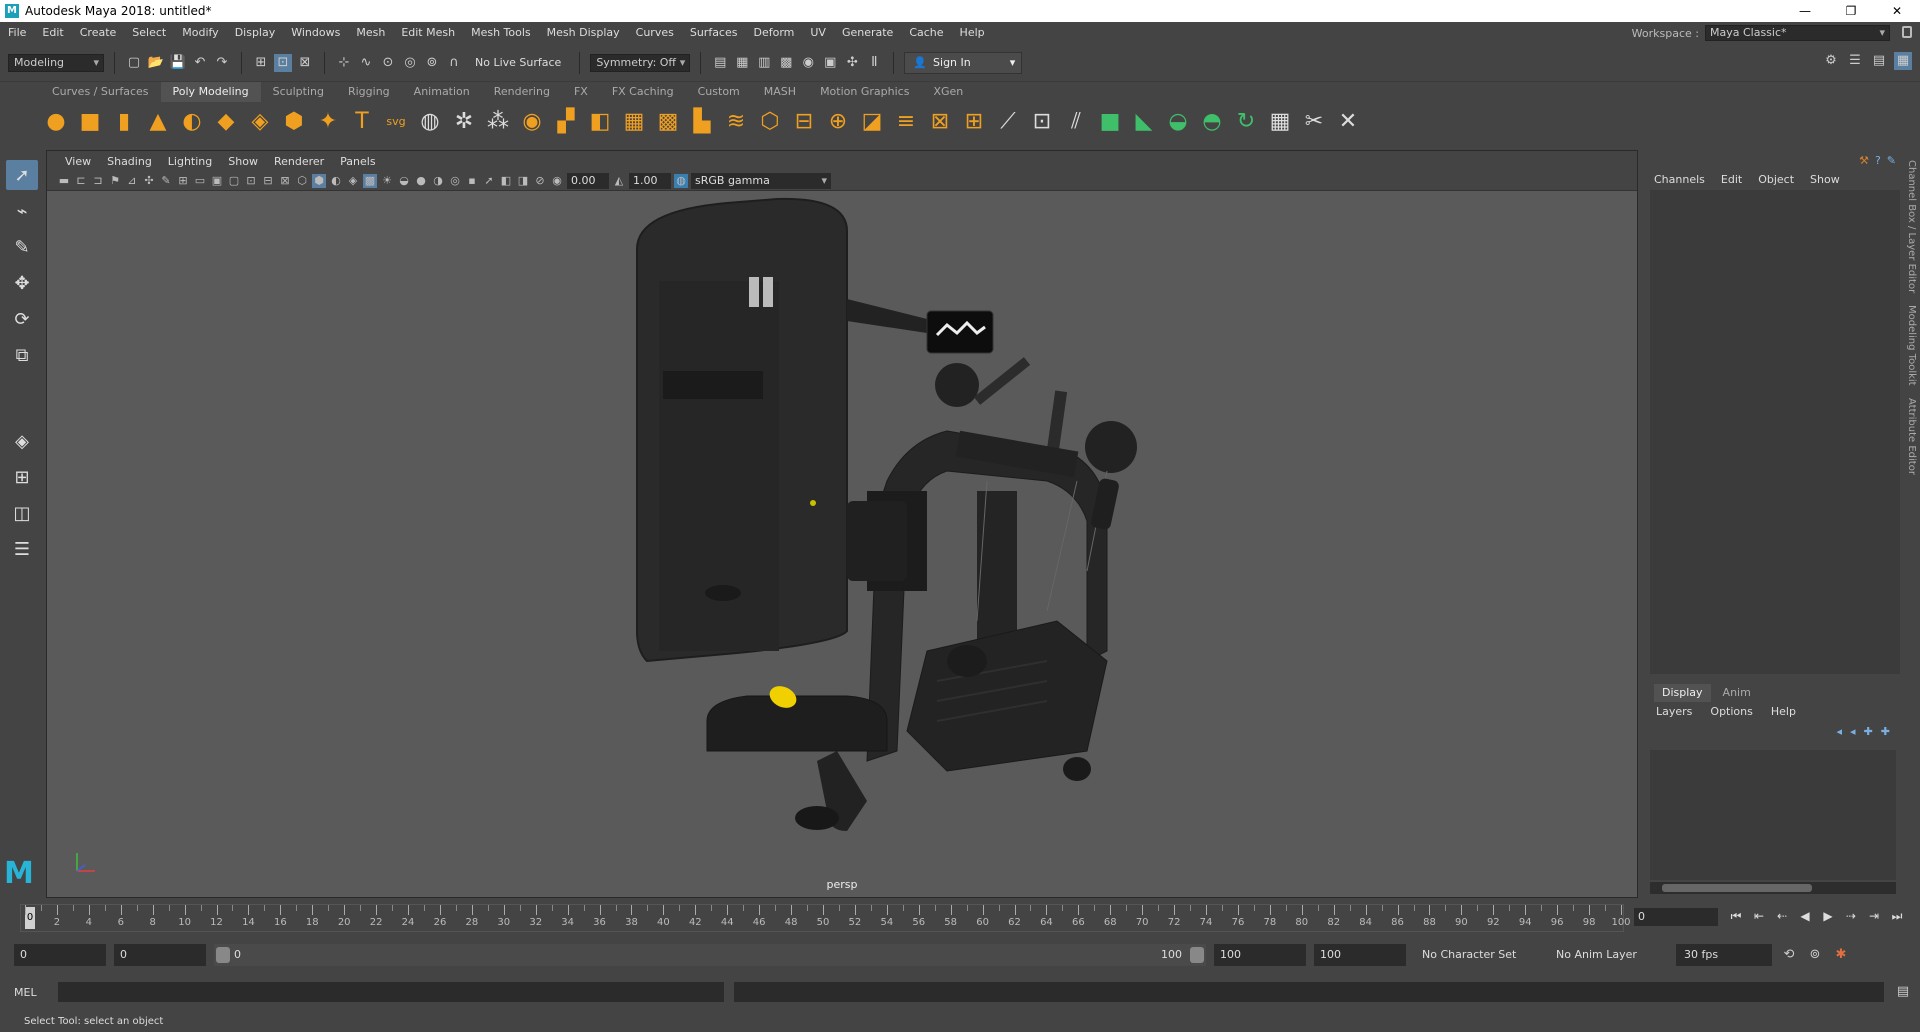  What do you see at coordinates (1042, 121) in the screenshot?
I see `target-weld-icon: ⊡` at bounding box center [1042, 121].